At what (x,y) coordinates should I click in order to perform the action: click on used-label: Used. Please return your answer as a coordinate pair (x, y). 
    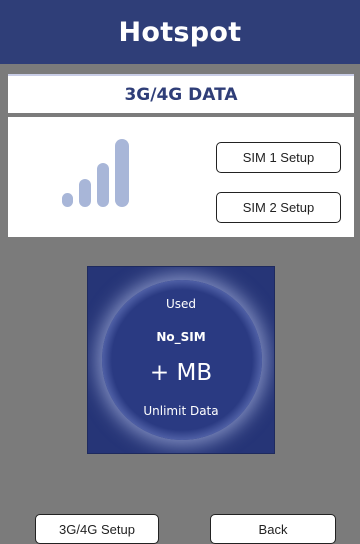
    Looking at the image, I should click on (181, 304).